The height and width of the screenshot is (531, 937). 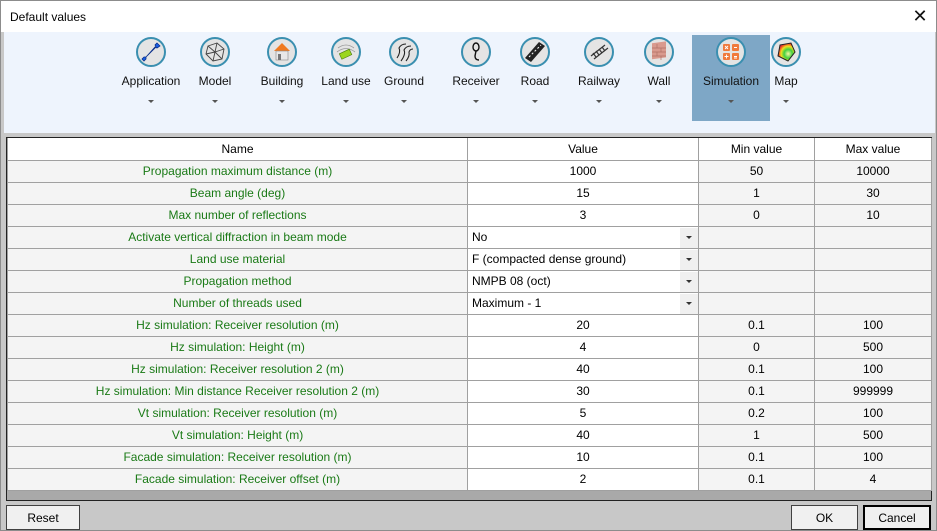 What do you see at coordinates (873, 193) in the screenshot?
I see `max-value-cell: 30` at bounding box center [873, 193].